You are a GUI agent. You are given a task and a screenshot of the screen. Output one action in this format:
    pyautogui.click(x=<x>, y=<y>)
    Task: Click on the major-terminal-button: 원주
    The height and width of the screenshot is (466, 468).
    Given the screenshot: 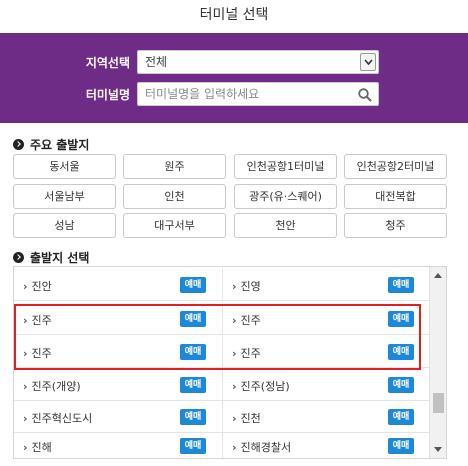 What is the action you would take?
    pyautogui.click(x=174, y=166)
    